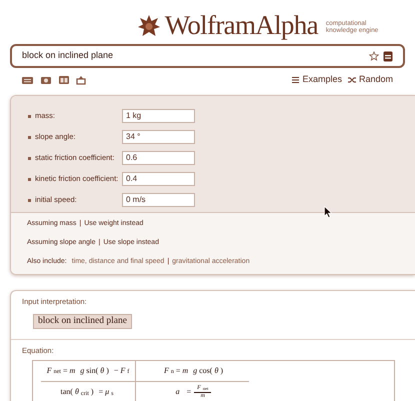  Describe the element at coordinates (374, 56) in the screenshot. I see `star-icon` at that location.